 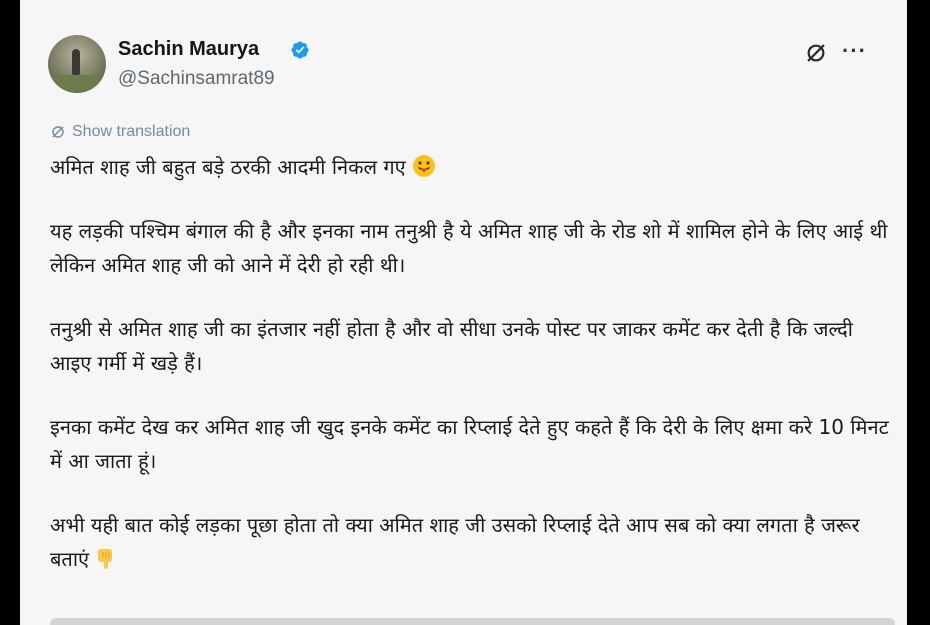 What do you see at coordinates (105, 559) in the screenshot?
I see `backhand-index-pointing-down-emoji` at bounding box center [105, 559].